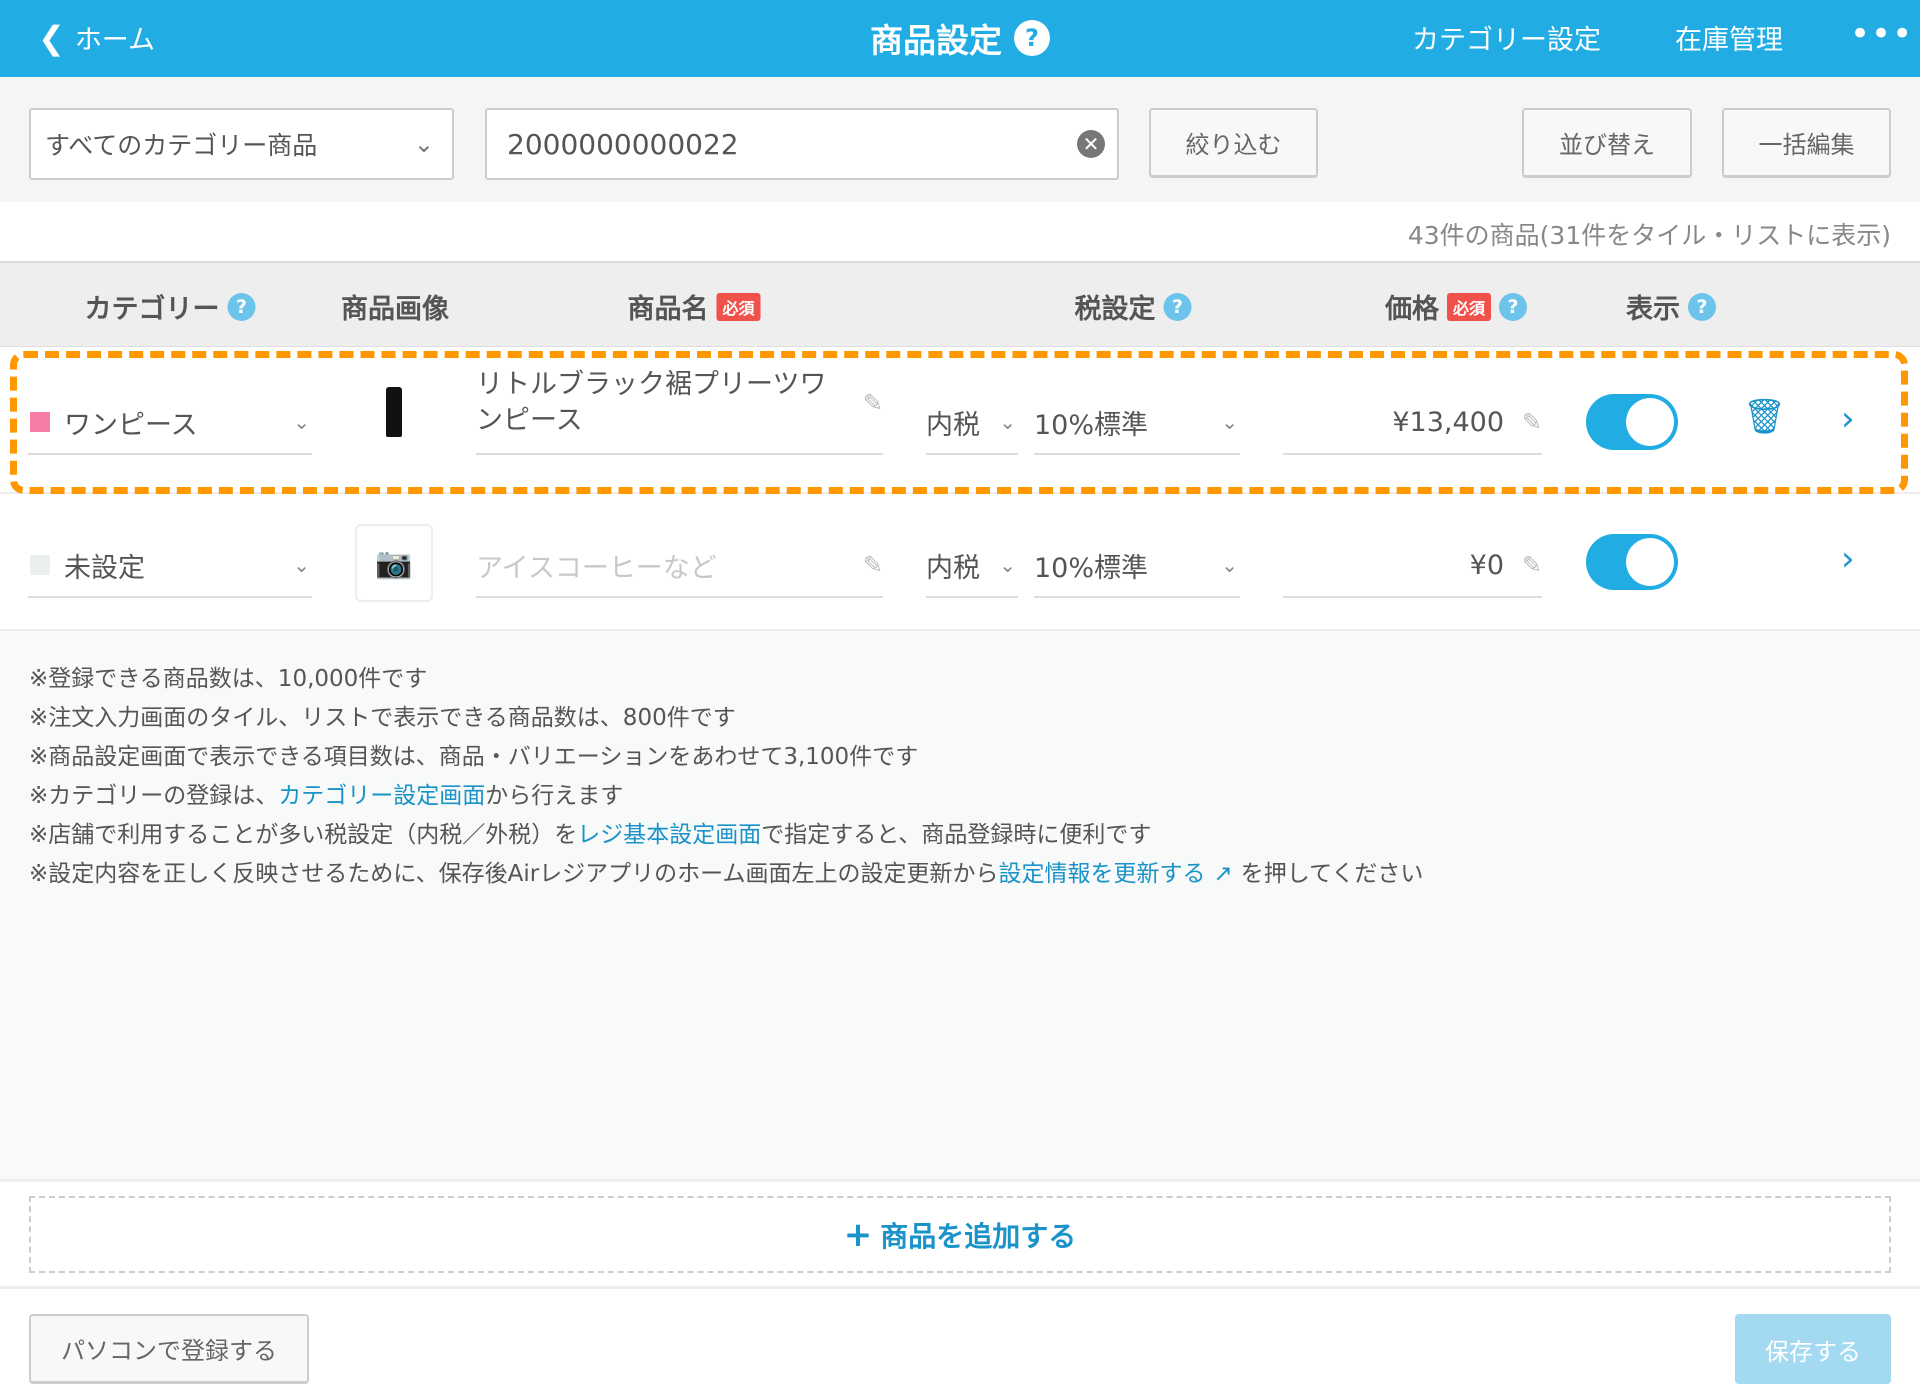 The image size is (1920, 1400). I want to click on category-color-swatch, so click(40, 565).